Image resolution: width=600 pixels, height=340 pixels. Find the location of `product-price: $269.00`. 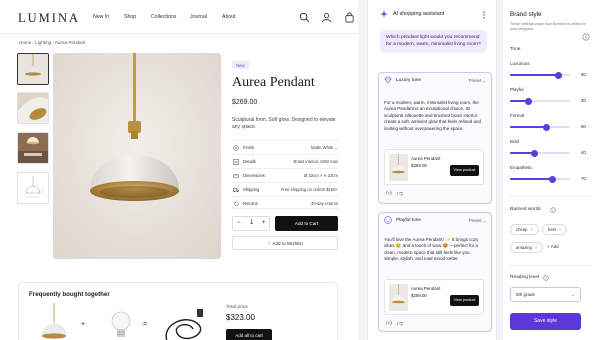

product-price: $269.00 is located at coordinates (419, 295).